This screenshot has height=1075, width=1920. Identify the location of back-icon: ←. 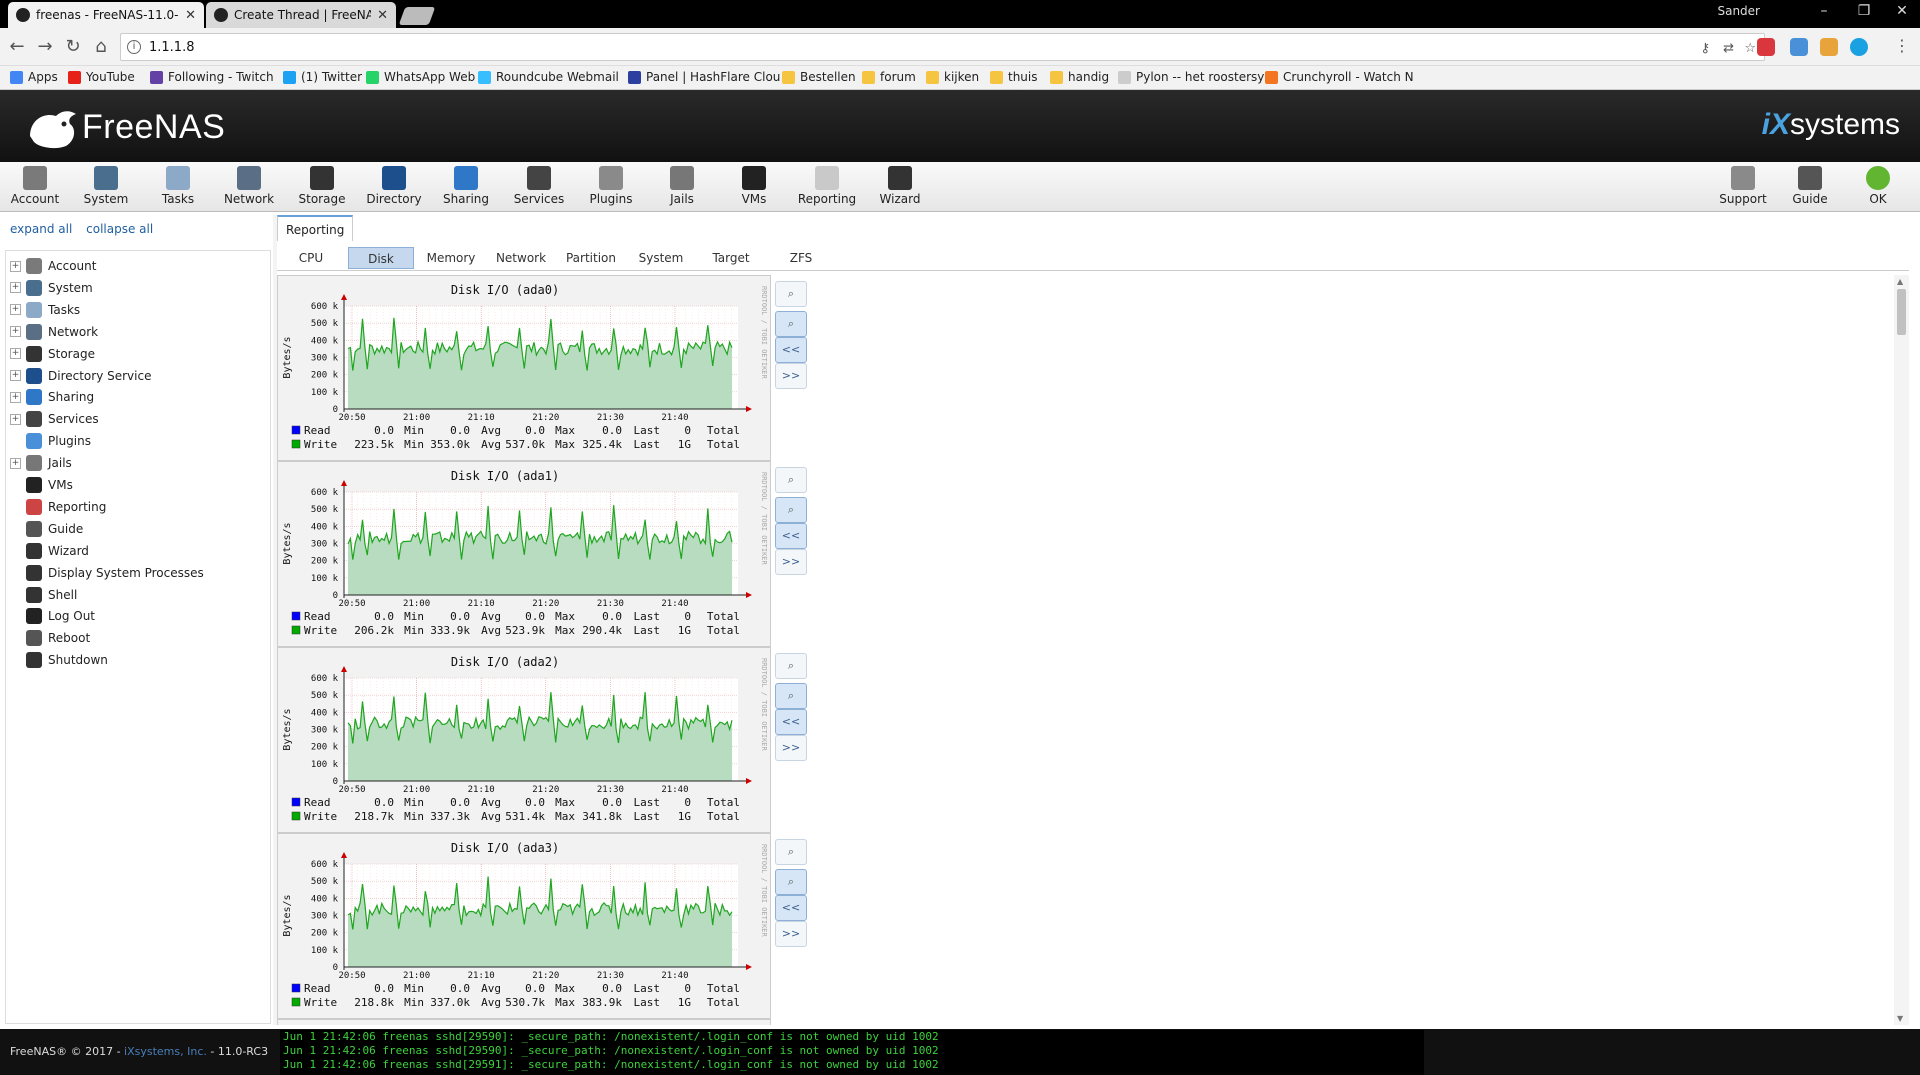
(17, 46).